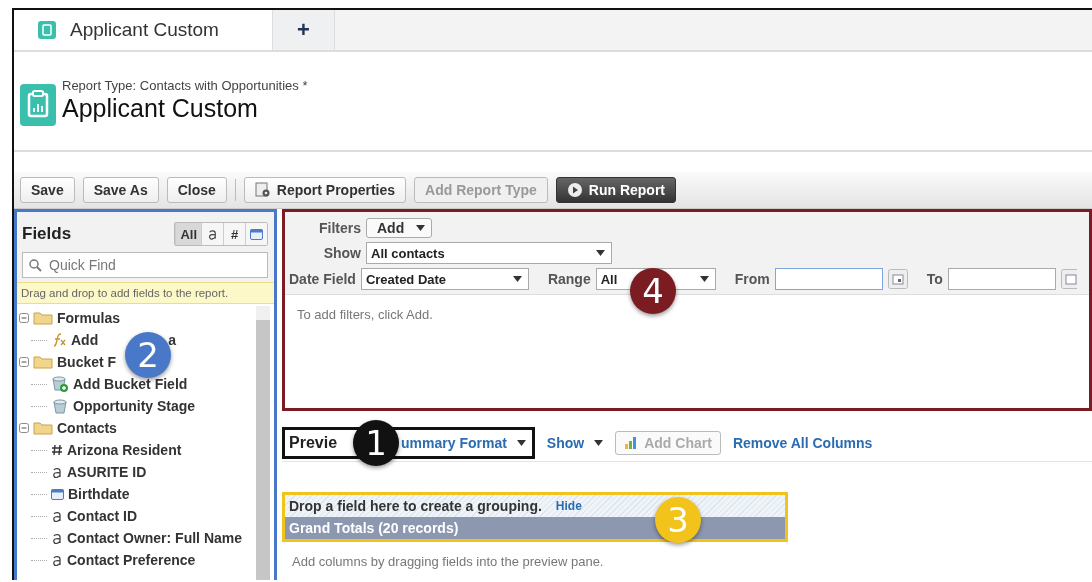  I want to click on empty-filters-text: To add filters, click Add., so click(365, 314).